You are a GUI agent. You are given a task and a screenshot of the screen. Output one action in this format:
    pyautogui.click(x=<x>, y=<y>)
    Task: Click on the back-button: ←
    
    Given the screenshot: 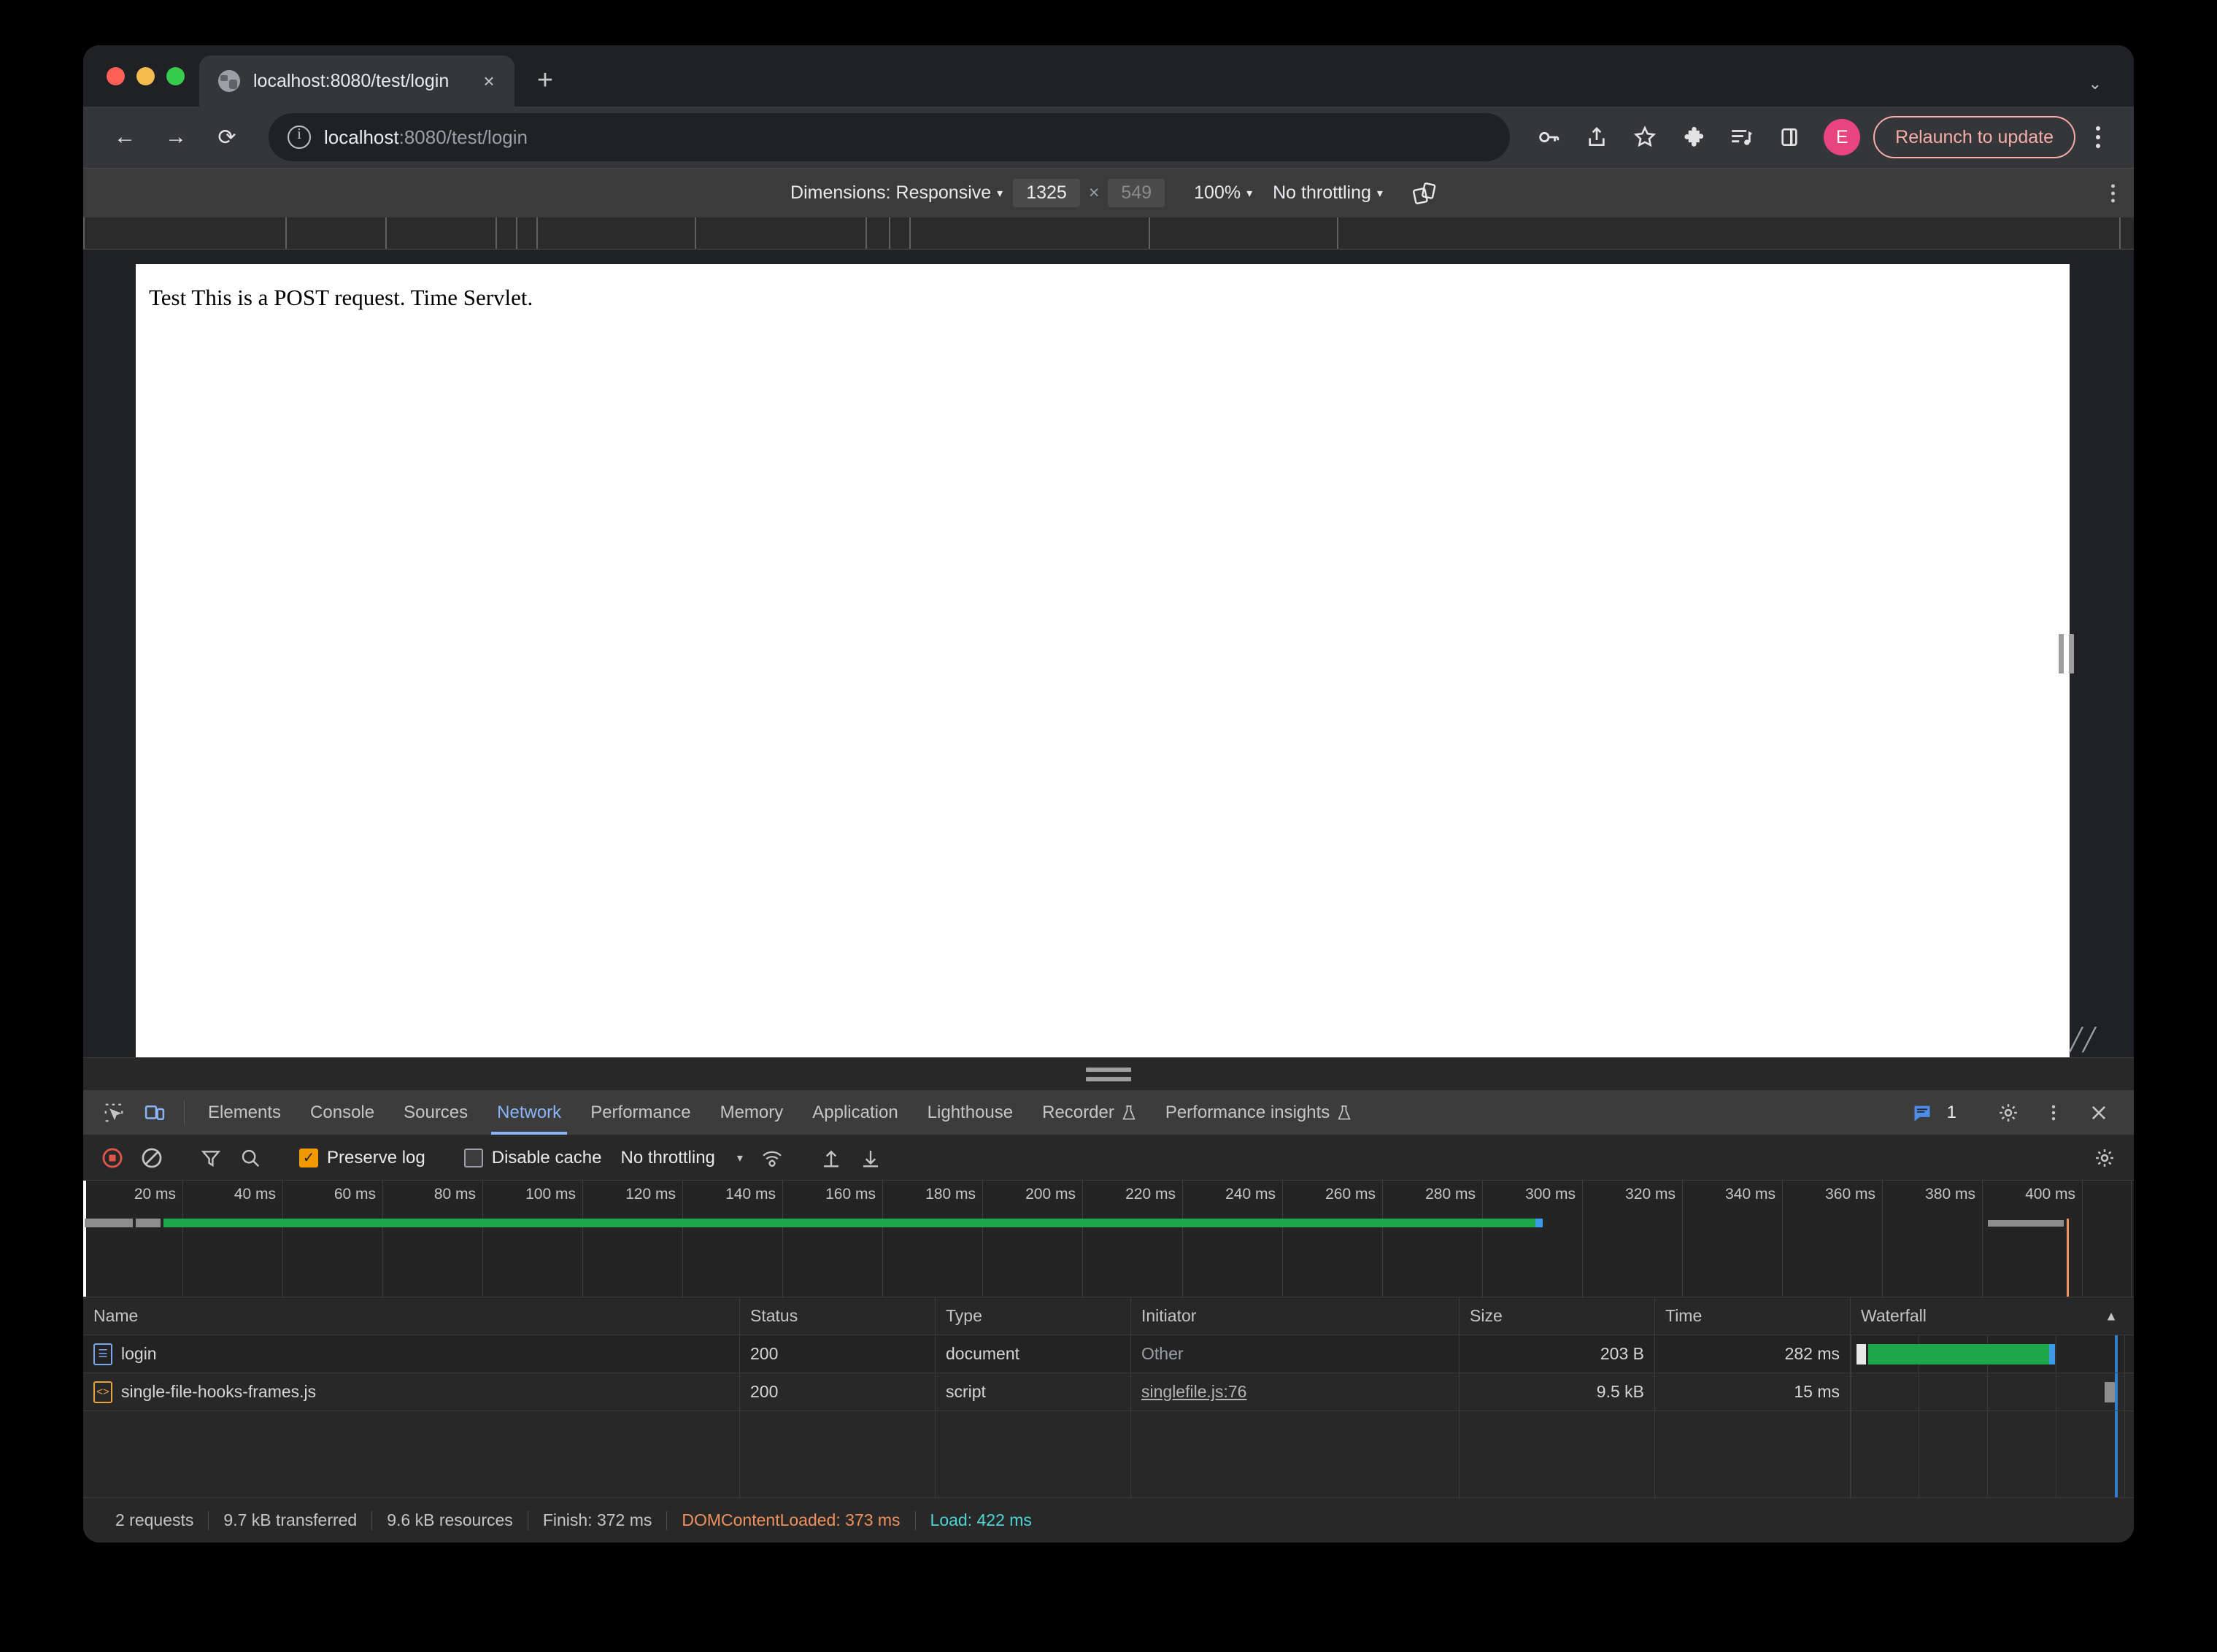 What is the action you would take?
    pyautogui.click(x=124, y=137)
    